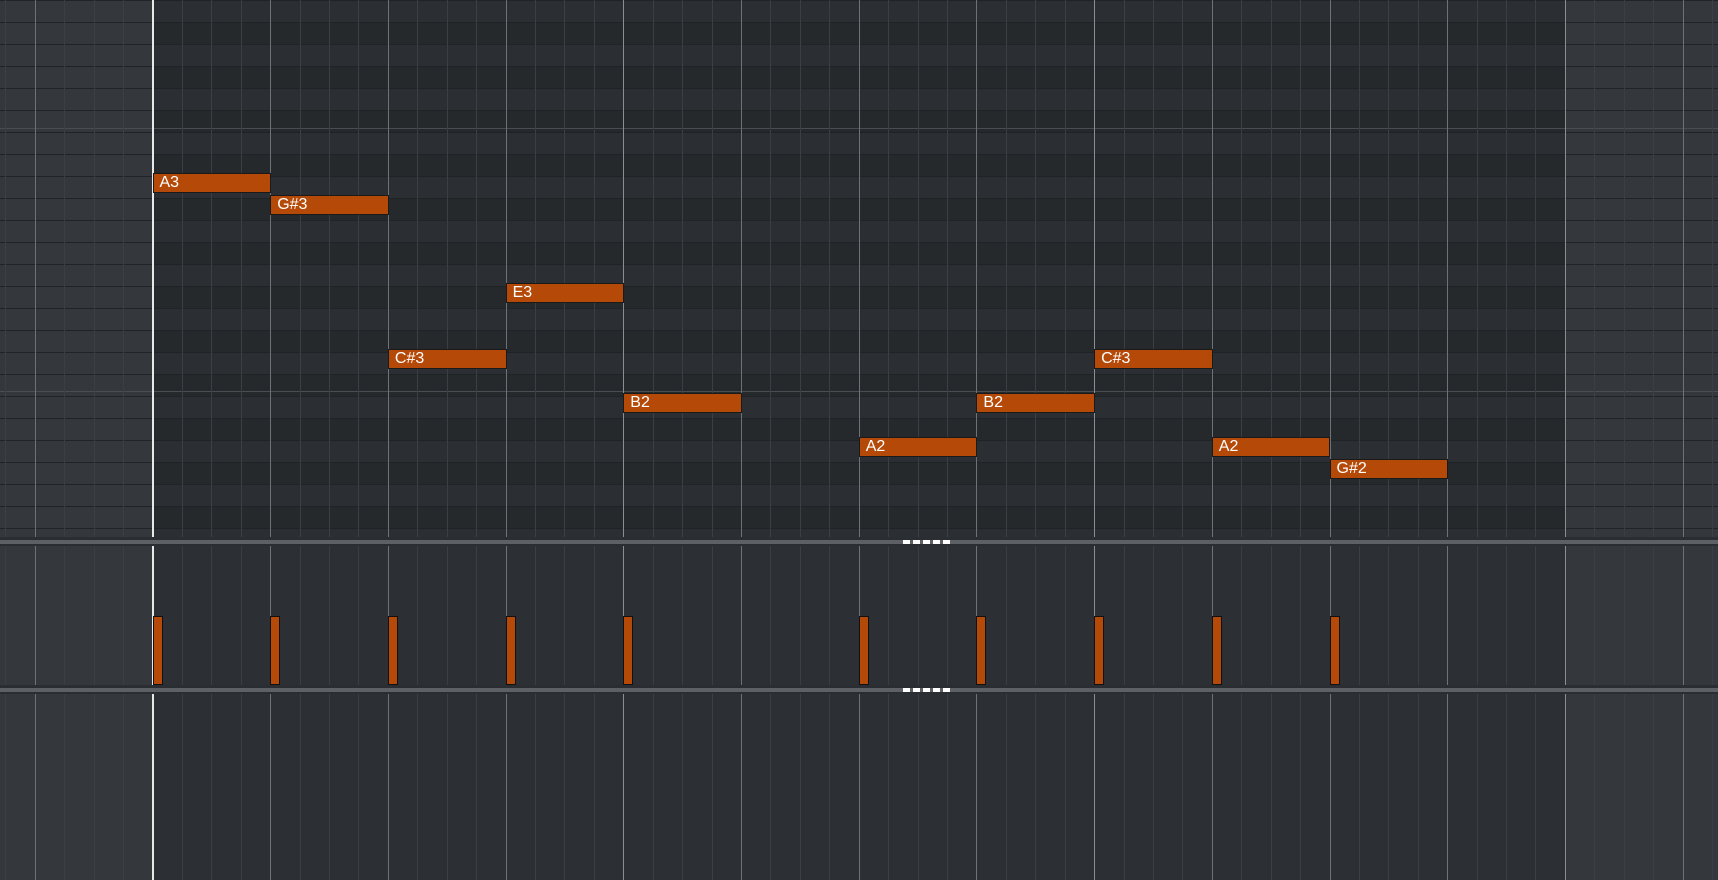  I want to click on lane-splitter-bottom, so click(859, 689).